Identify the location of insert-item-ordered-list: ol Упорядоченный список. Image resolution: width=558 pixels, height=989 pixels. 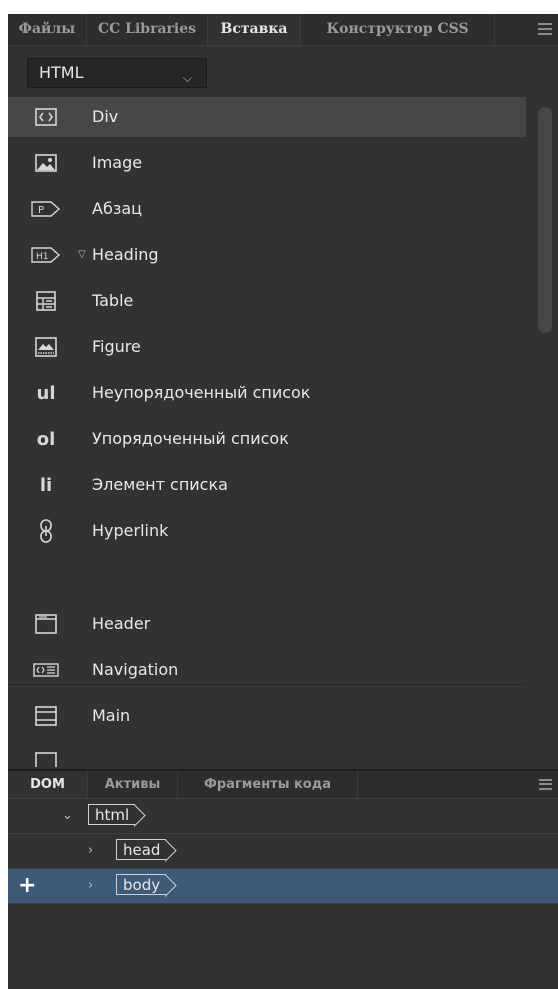
(267, 439).